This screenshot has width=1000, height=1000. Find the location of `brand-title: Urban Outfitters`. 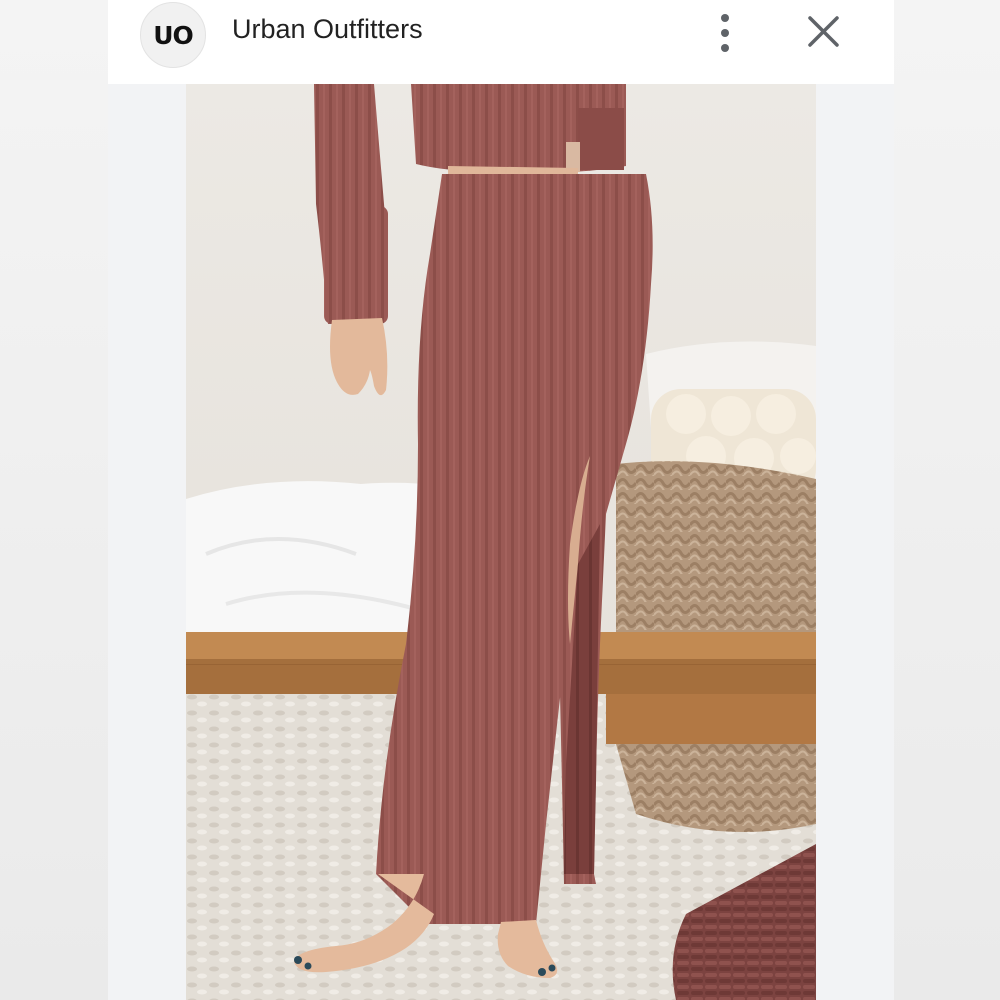

brand-title: Urban Outfitters is located at coordinates (327, 29).